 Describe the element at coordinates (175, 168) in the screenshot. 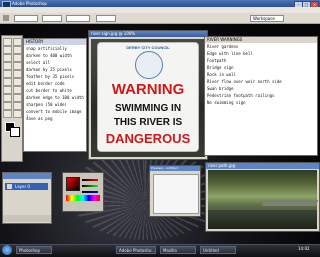

I see `preview-title: Preview – untitled` at that location.